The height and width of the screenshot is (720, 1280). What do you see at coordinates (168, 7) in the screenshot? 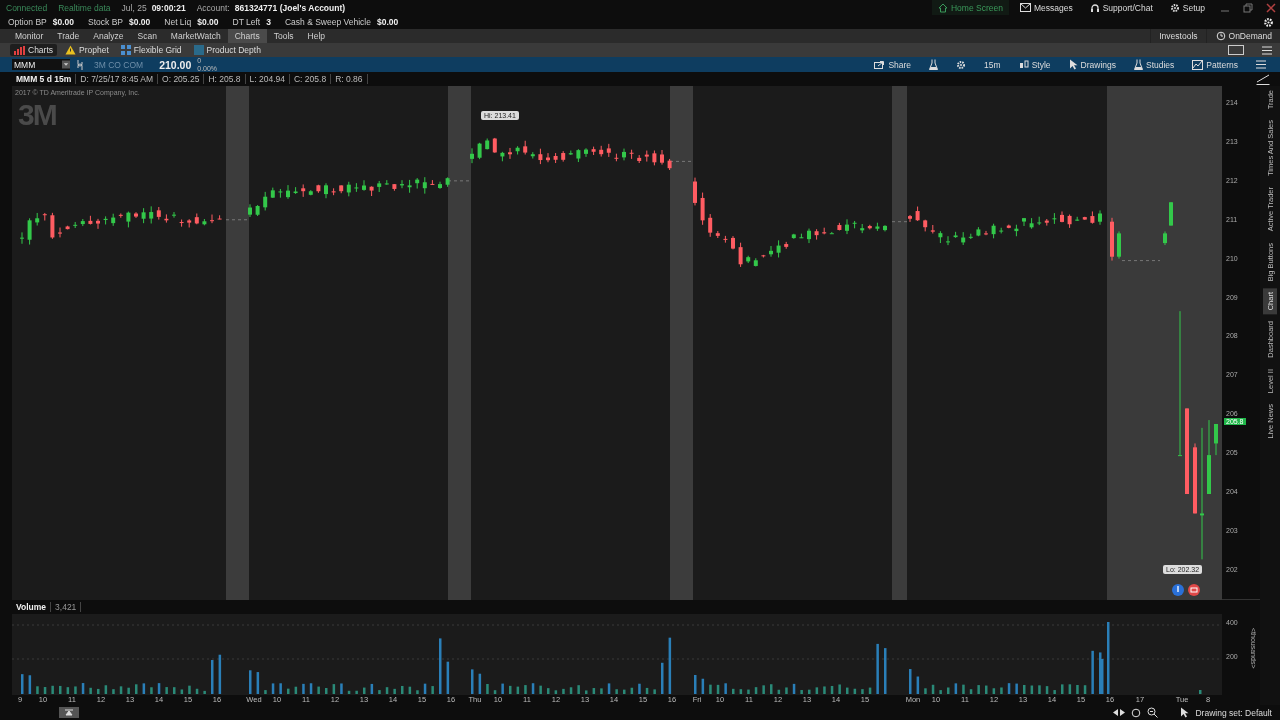
I see `time-text: 09:00:21` at bounding box center [168, 7].